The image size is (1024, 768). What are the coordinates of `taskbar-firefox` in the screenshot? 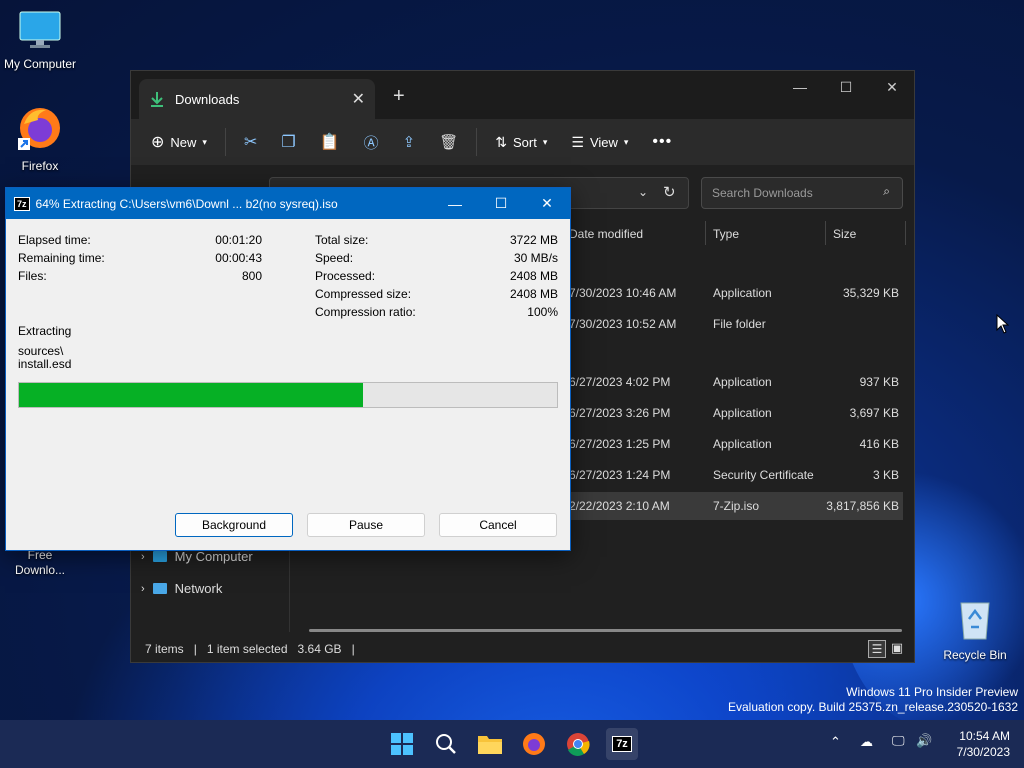 It's located at (534, 744).